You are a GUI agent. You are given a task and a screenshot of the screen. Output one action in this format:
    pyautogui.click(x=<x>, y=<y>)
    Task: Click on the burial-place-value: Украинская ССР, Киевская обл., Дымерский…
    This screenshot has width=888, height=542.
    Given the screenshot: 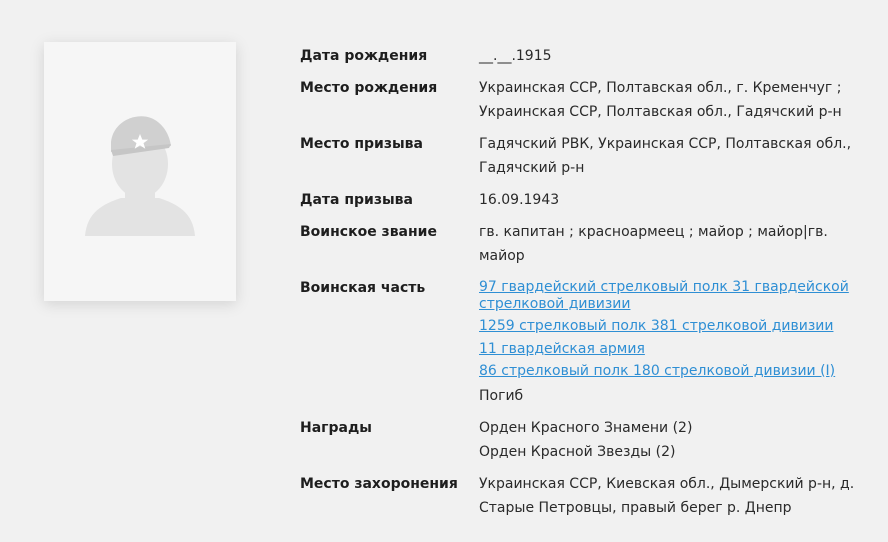 What is the action you would take?
    pyautogui.click(x=667, y=495)
    